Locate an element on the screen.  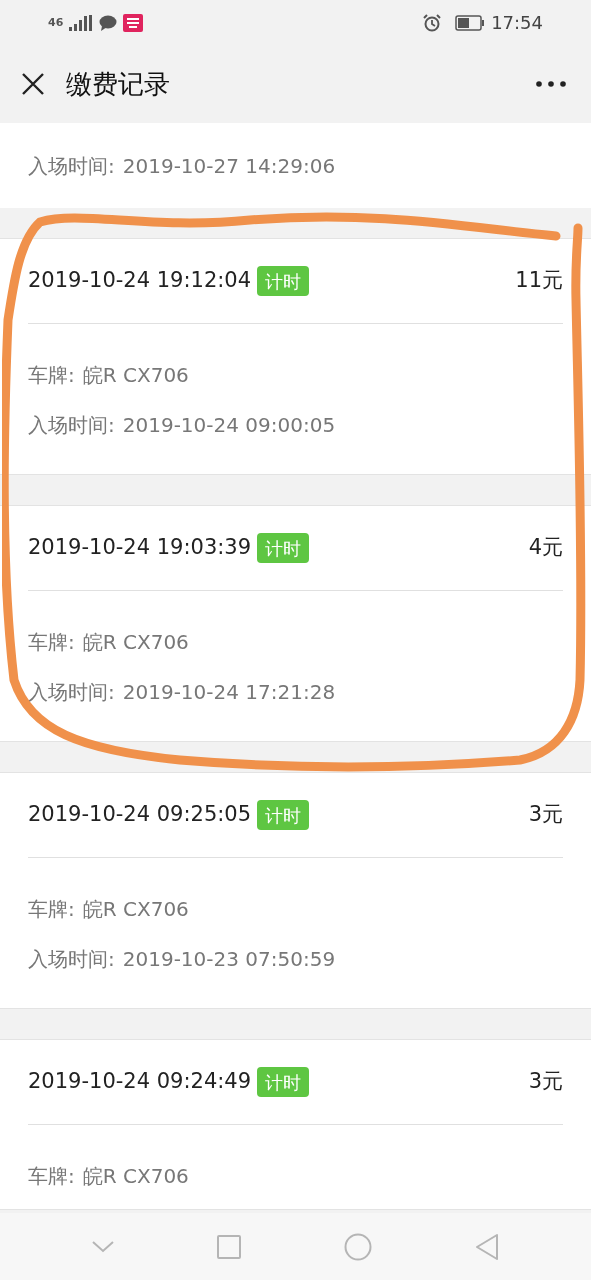
signal-icon is located at coordinates (81, 22).